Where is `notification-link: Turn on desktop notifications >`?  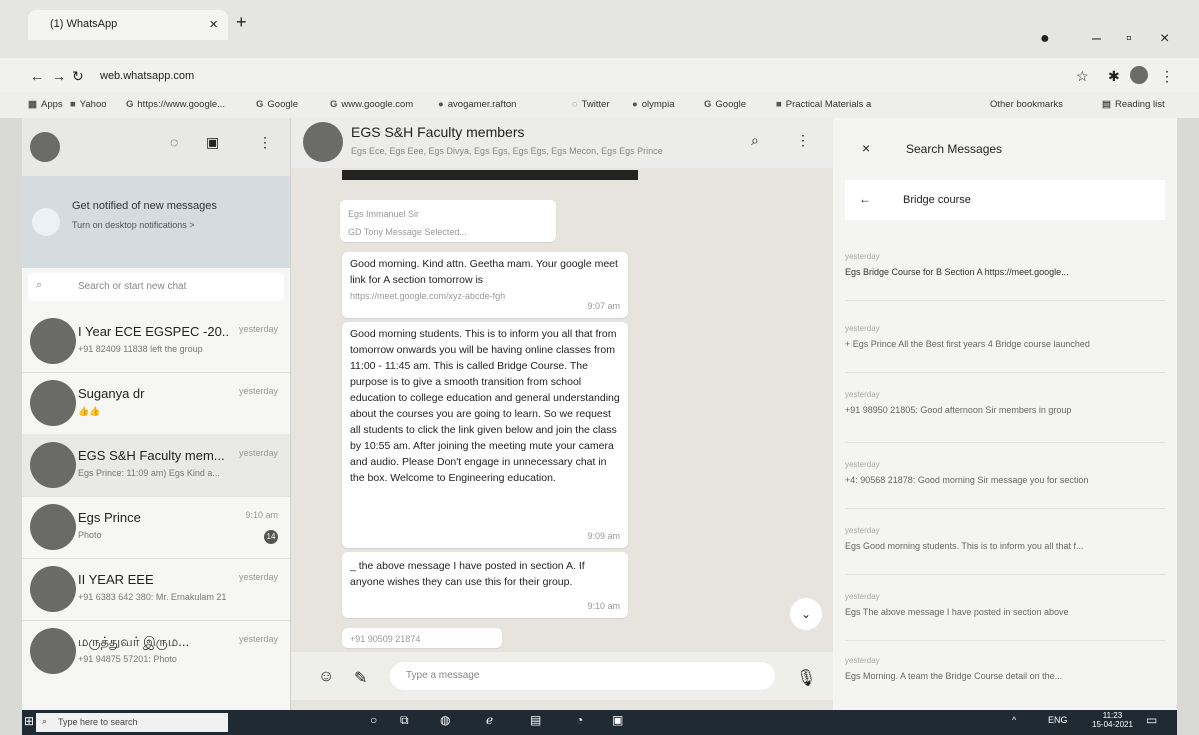
notification-link: Turn on desktop notifications > is located at coordinates (133, 225).